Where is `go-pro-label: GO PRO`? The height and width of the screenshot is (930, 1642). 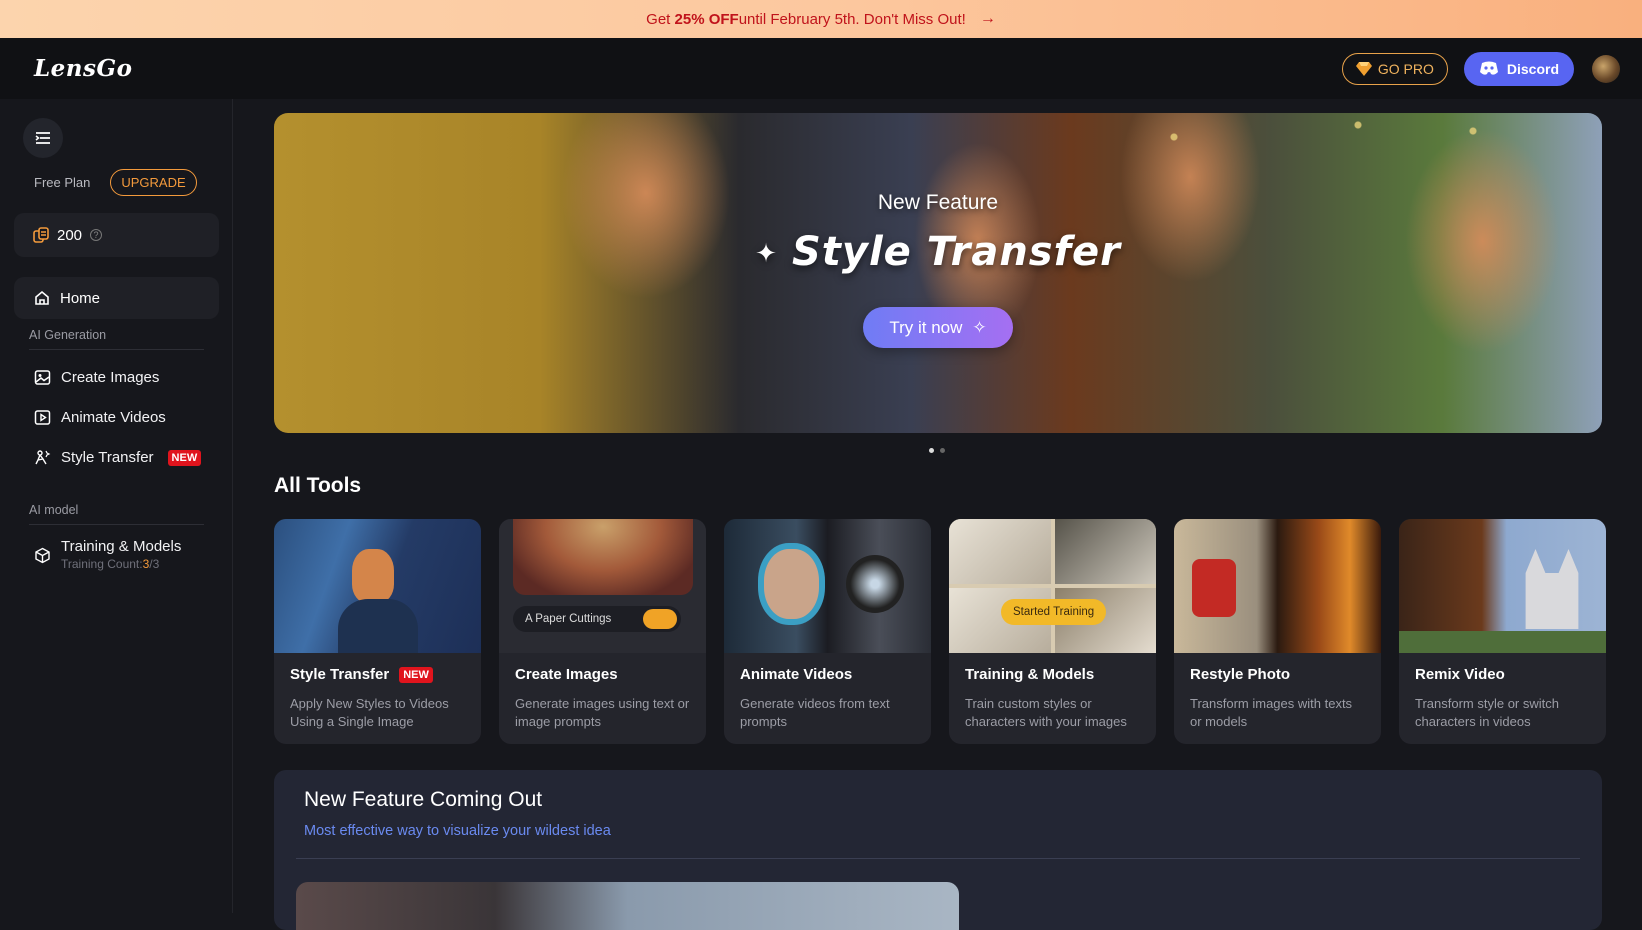 go-pro-label: GO PRO is located at coordinates (1405, 68).